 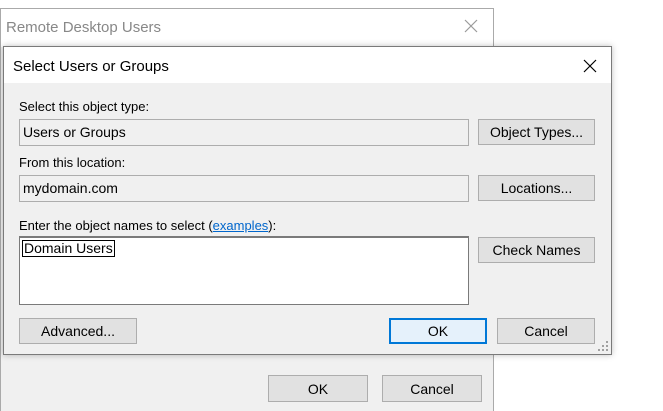 What do you see at coordinates (536, 250) in the screenshot?
I see `check-names-button: Check Names` at bounding box center [536, 250].